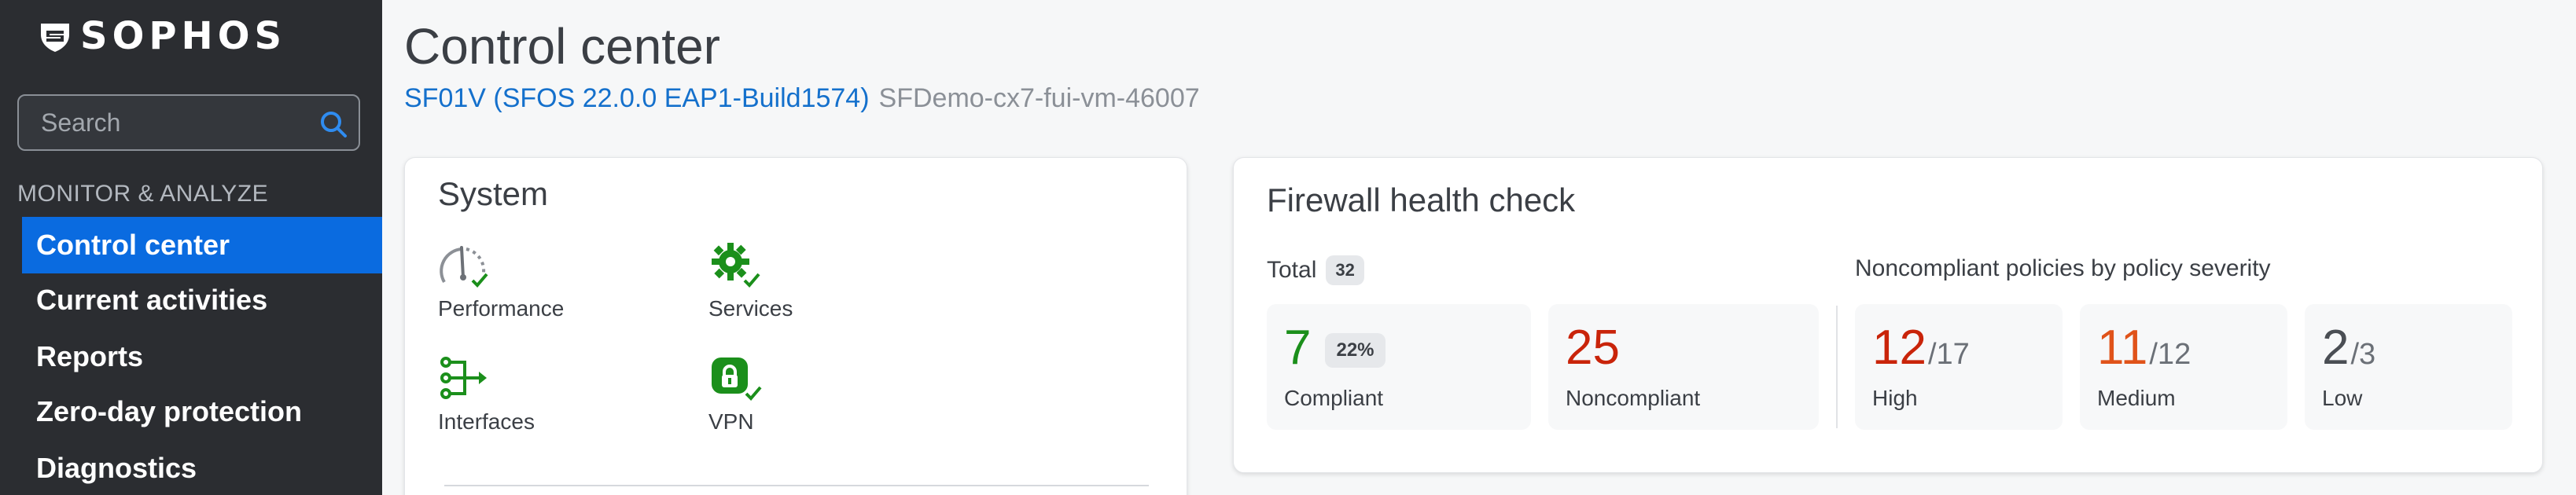 Image resolution: width=2576 pixels, height=495 pixels. I want to click on vertical-divider, so click(1837, 367).